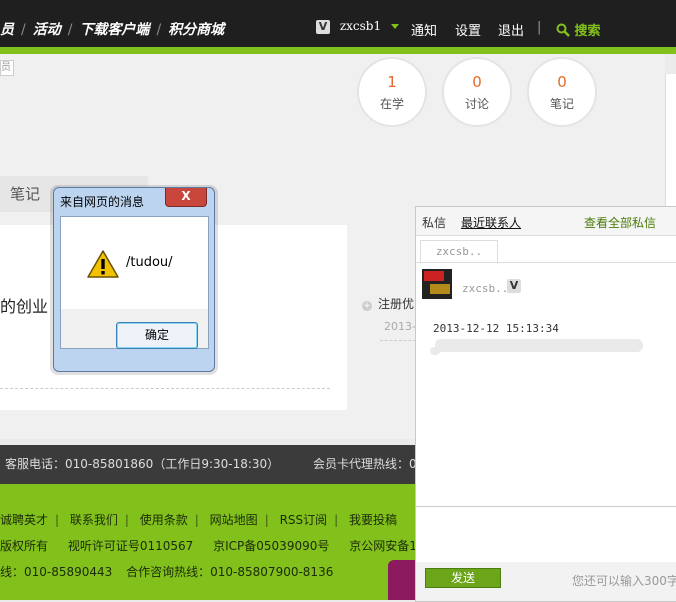  I want to click on nav-item-download-client: 下载客户端, so click(114, 30).